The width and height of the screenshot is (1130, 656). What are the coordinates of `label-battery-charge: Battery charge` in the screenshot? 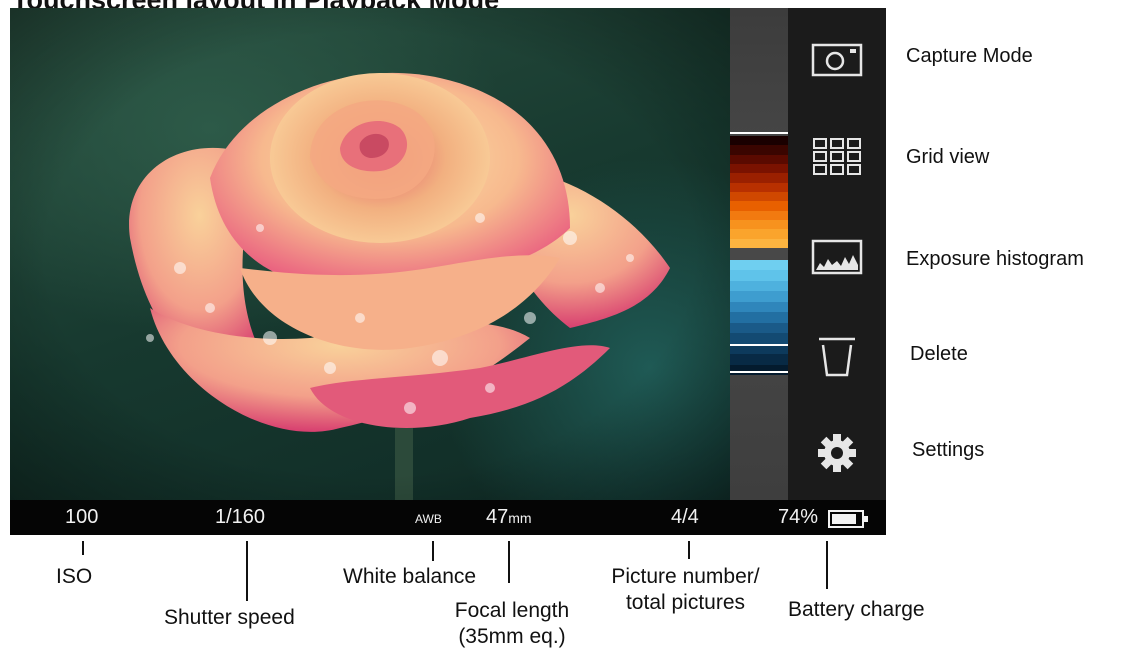 It's located at (856, 609).